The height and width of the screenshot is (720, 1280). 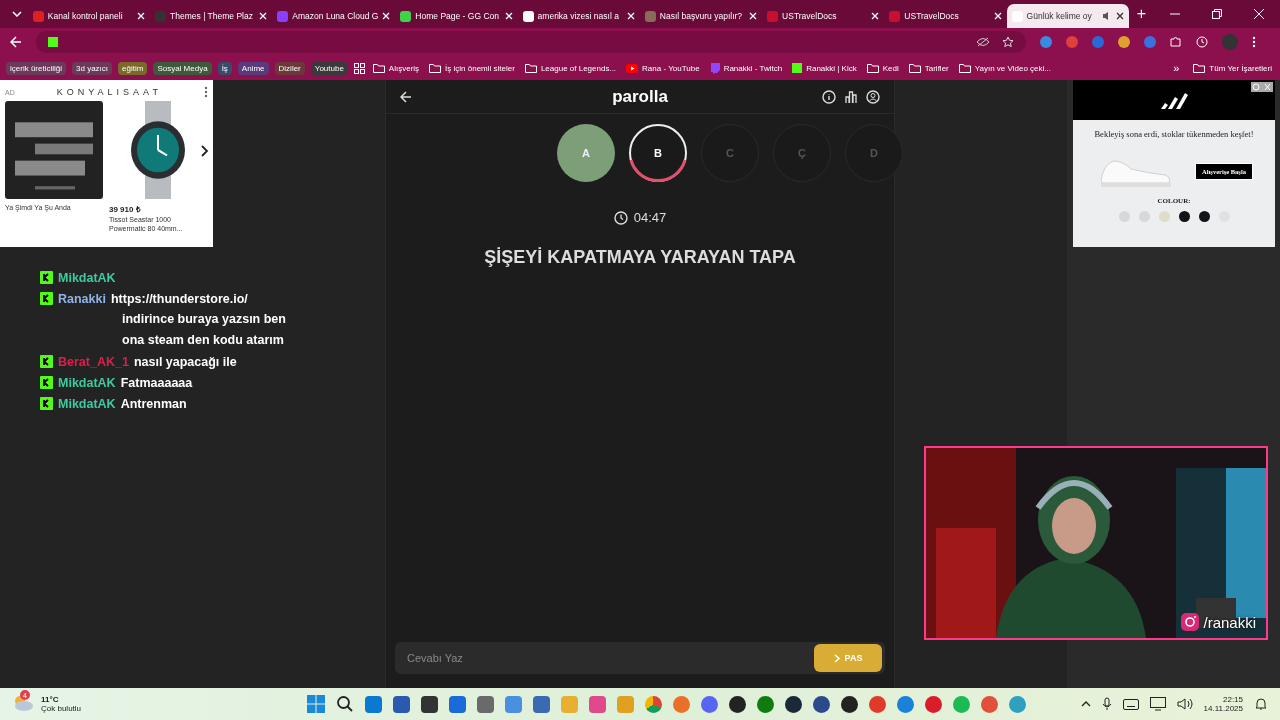 I want to click on browser-tab: Kanal kontrol paneli, so click(x=89, y=16).